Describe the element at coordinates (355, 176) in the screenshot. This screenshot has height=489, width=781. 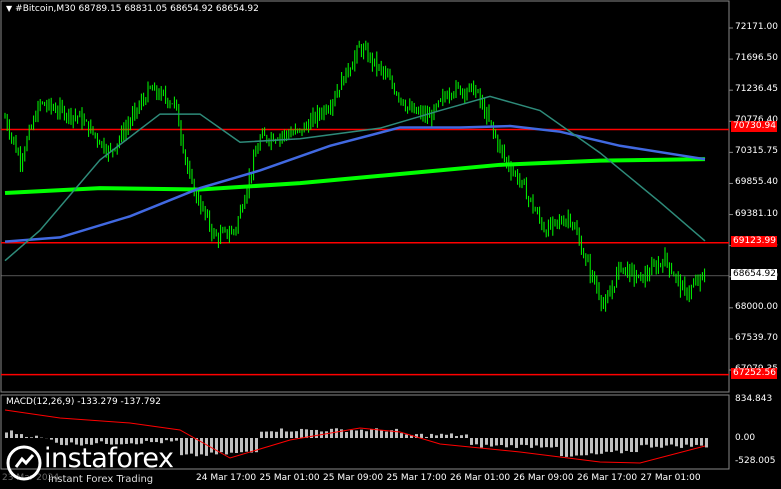
I see `ma-slow-line` at that location.